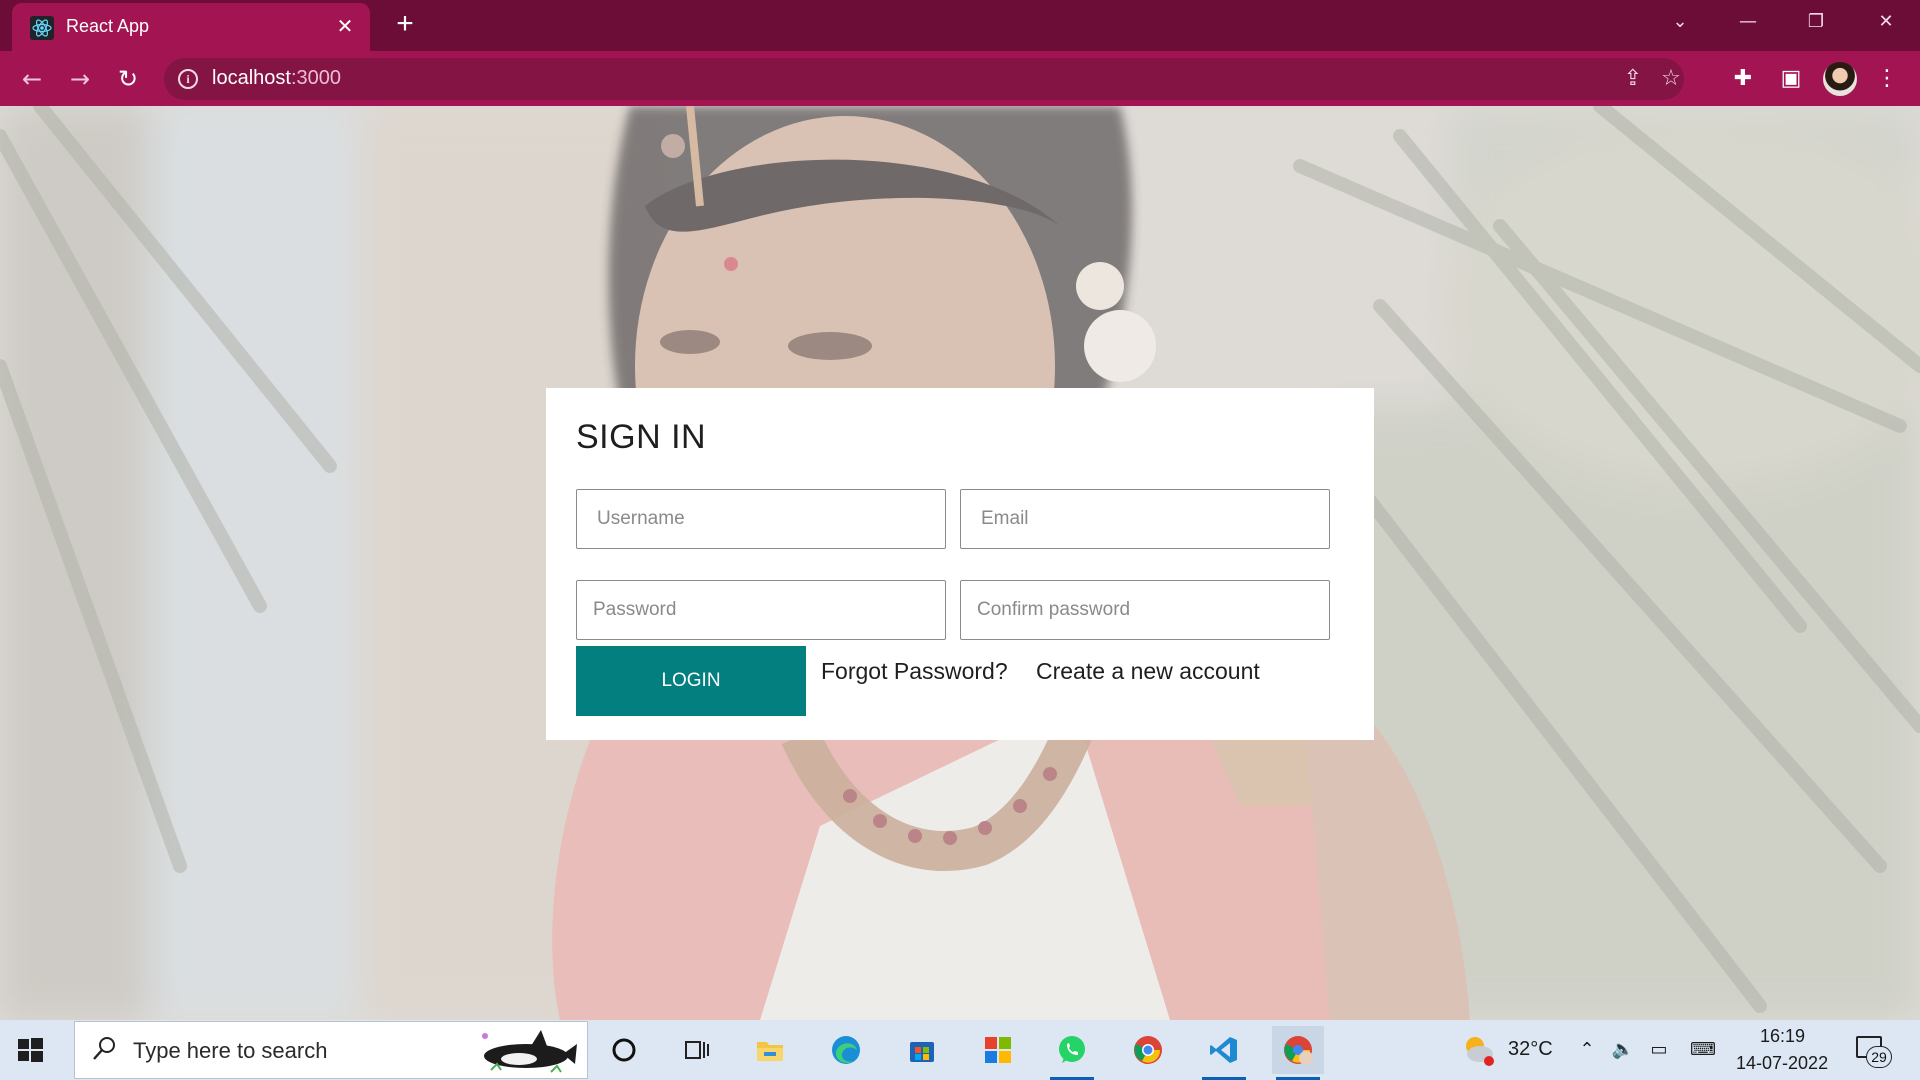 Image resolution: width=1920 pixels, height=1080 pixels. What do you see at coordinates (1887, 79) in the screenshot?
I see `menu-icon: ⋮` at bounding box center [1887, 79].